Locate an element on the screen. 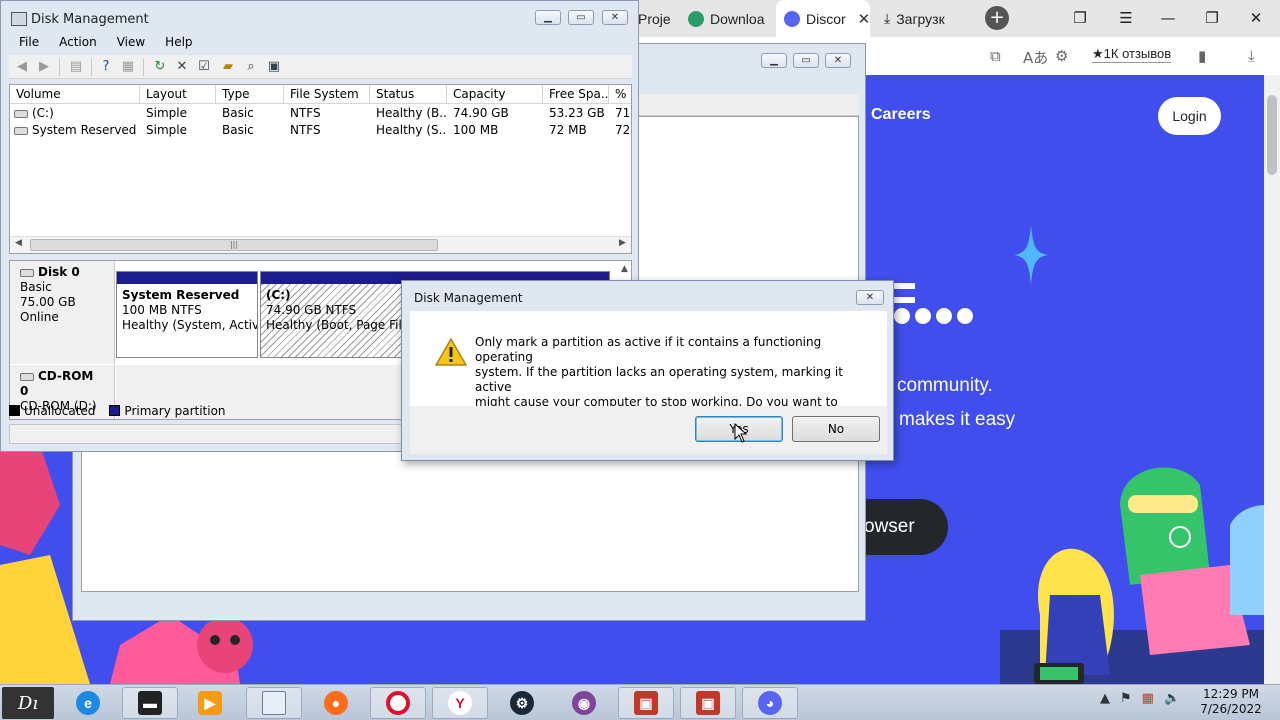 The height and width of the screenshot is (720, 1280). search-icon: ⌕ is located at coordinates (251, 67).